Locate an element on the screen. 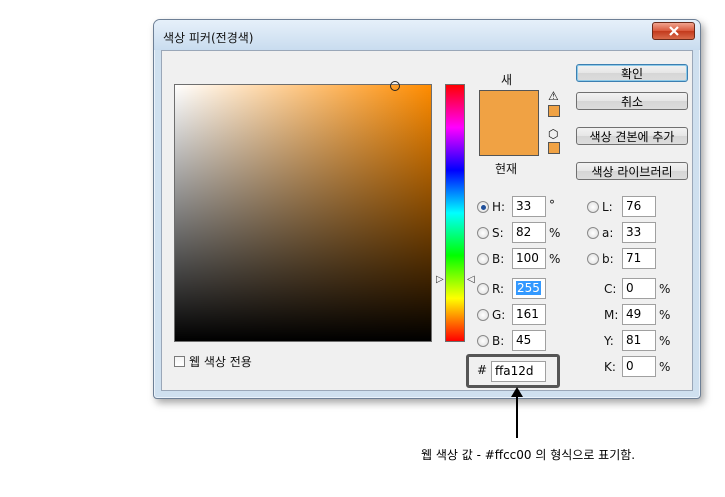 Image resolution: width=725 pixels, height=497 pixels. yellow-label: Y: is located at coordinates (609, 341).